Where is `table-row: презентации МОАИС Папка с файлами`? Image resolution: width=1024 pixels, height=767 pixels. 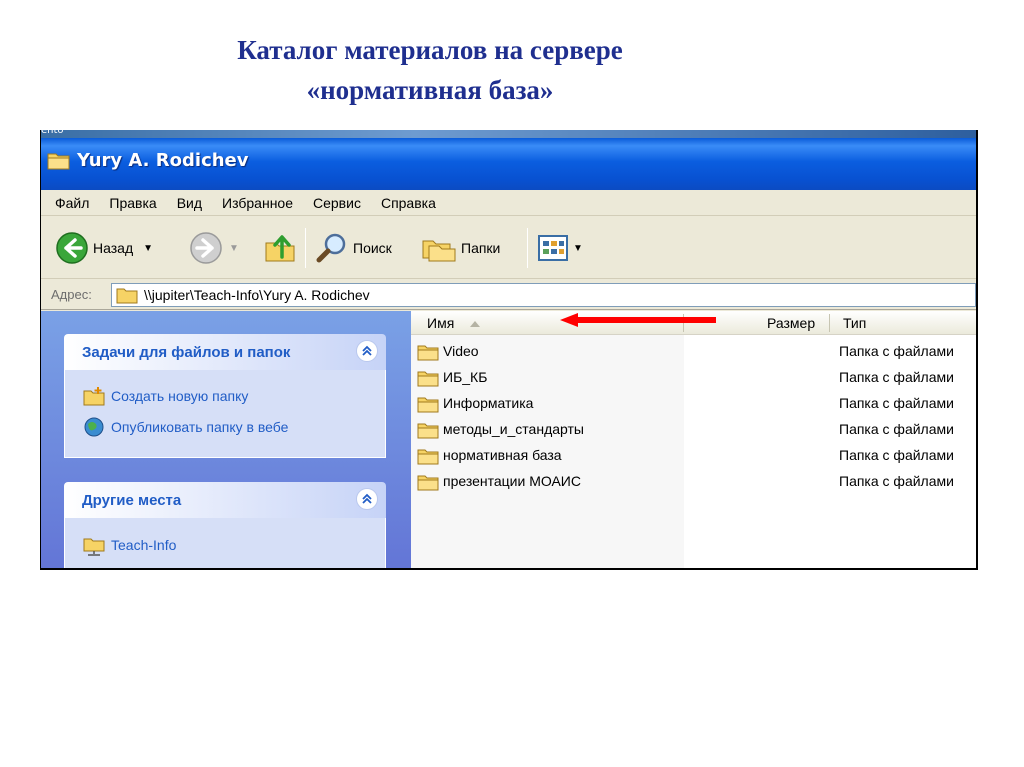
table-row: презентации МОАИС Папка с файлами is located at coordinates (693, 482).